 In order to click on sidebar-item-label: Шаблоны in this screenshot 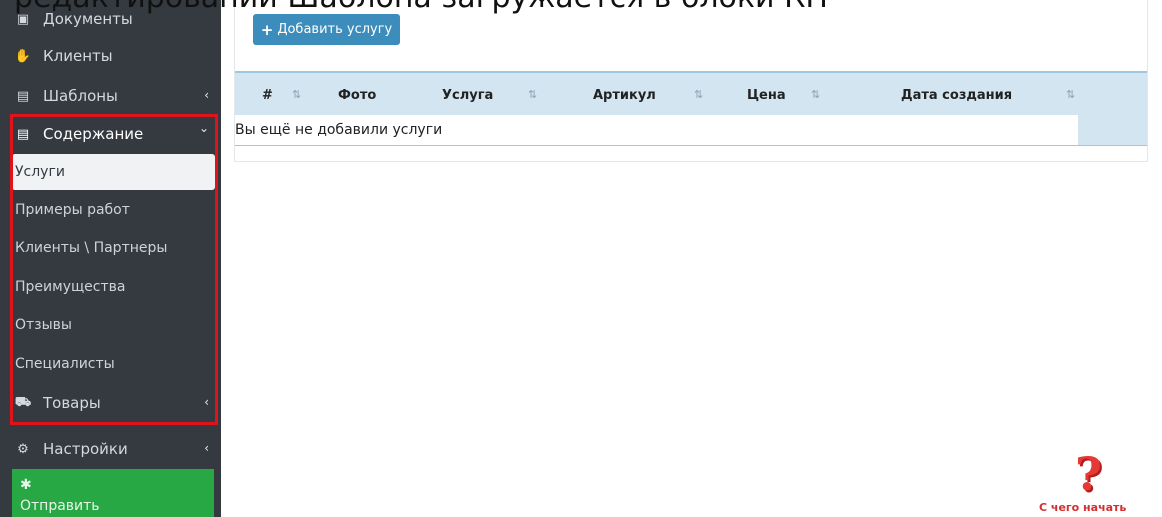, I will do `click(80, 96)`.